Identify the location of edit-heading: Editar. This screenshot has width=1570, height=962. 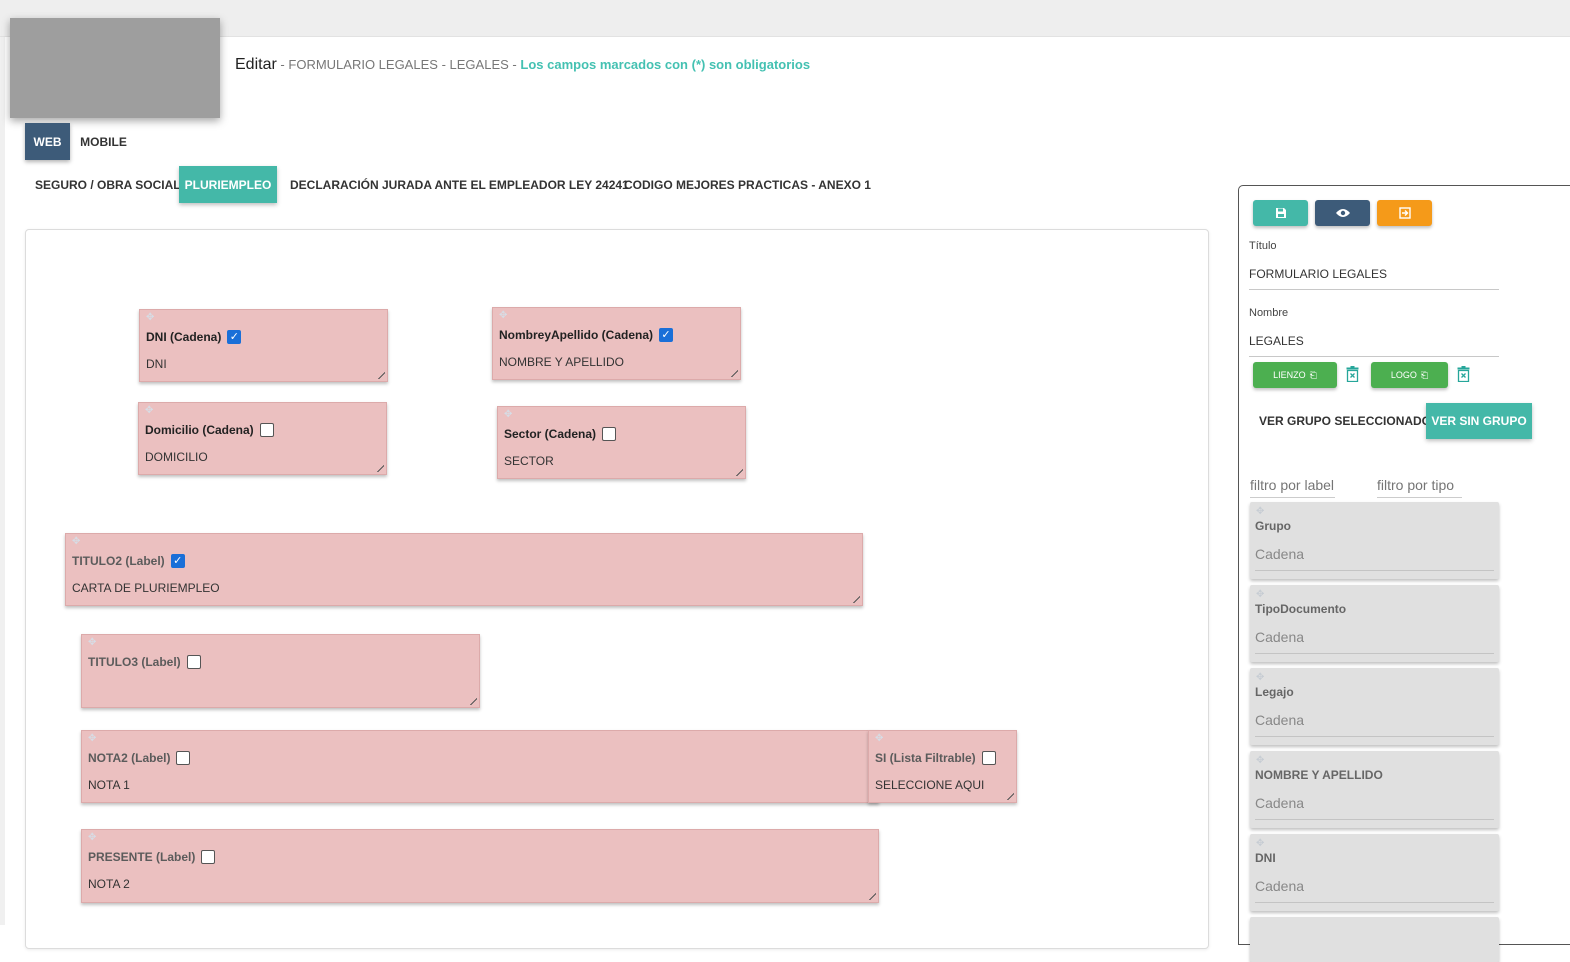
(256, 64).